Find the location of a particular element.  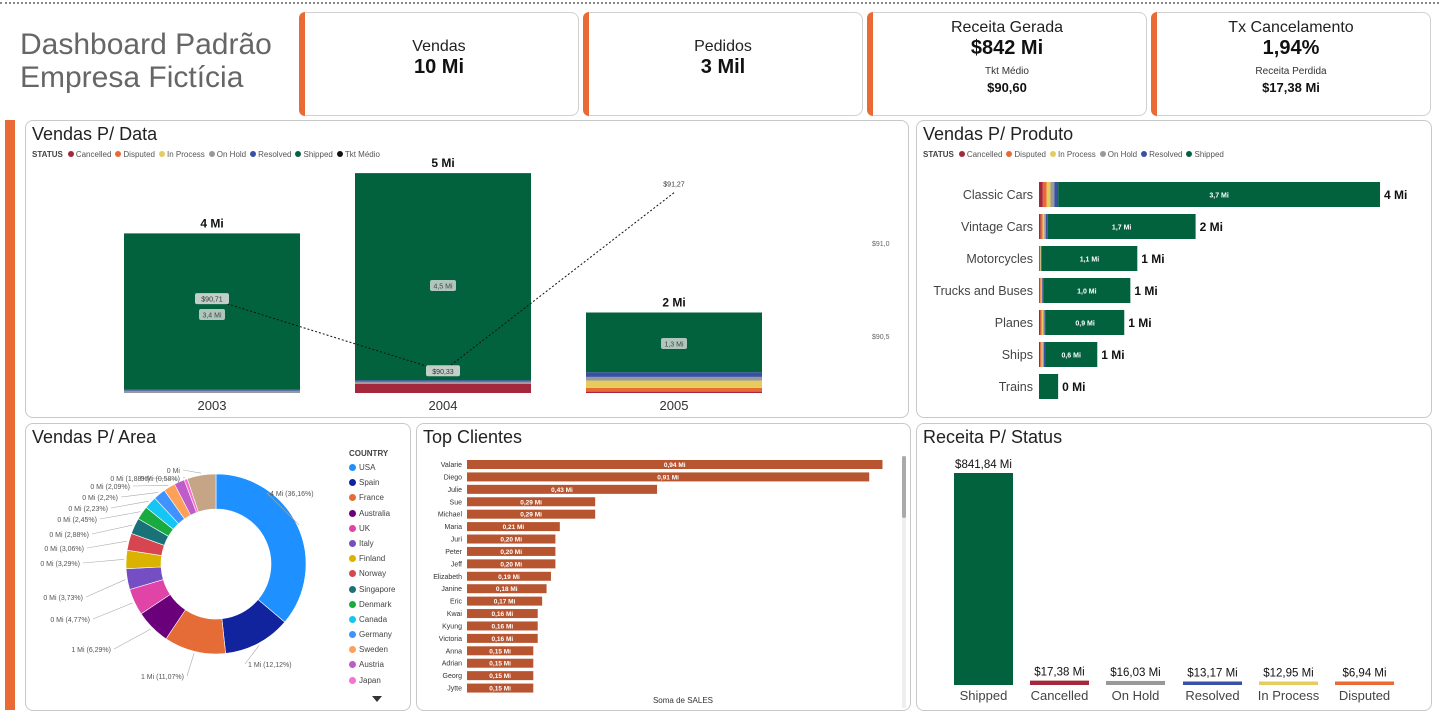

kpi-card-pedidos: Pedidos 3 Mil is located at coordinates (723, 64).